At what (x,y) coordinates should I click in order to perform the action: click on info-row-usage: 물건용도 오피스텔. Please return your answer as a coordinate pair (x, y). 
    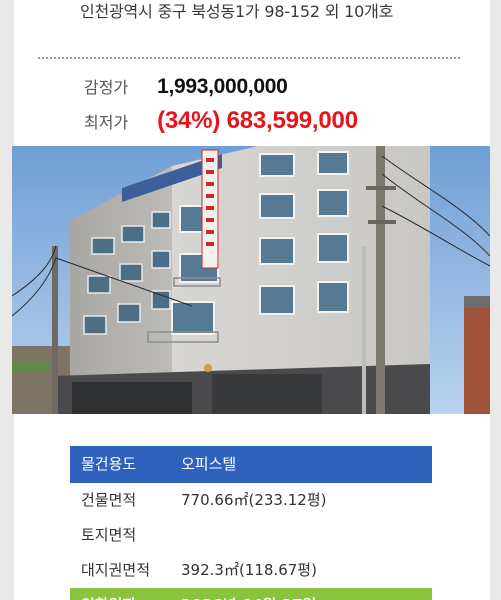
    Looking at the image, I should click on (251, 464).